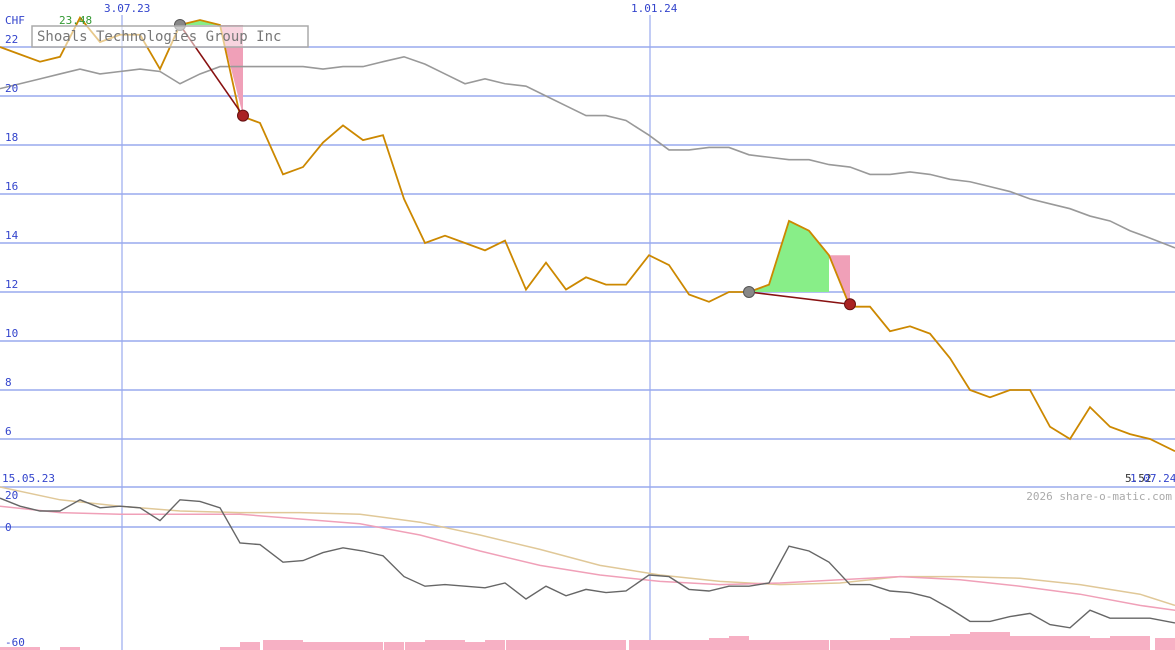 This screenshot has height=650, width=1175. What do you see at coordinates (1099, 496) in the screenshot?
I see `watermark: 2026 share-o-matic.com` at bounding box center [1099, 496].